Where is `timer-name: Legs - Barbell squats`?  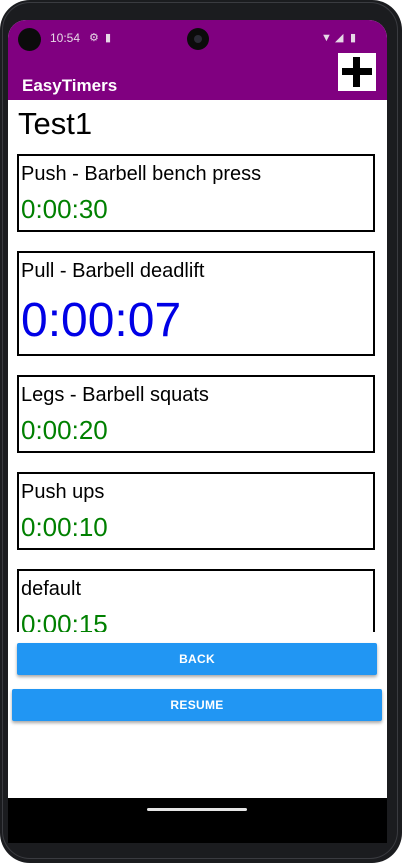
timer-name: Legs - Barbell squats is located at coordinates (115, 395).